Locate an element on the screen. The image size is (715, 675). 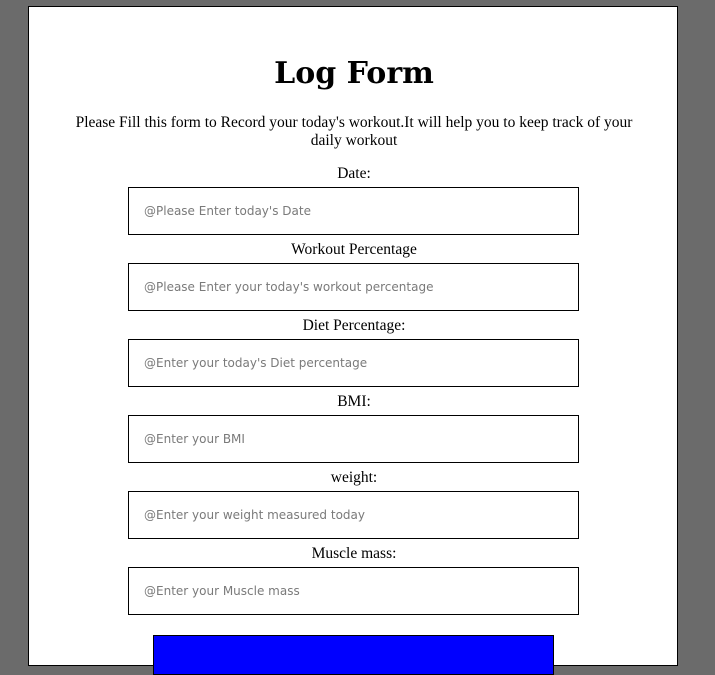
date-label: Date: is located at coordinates (354, 173).